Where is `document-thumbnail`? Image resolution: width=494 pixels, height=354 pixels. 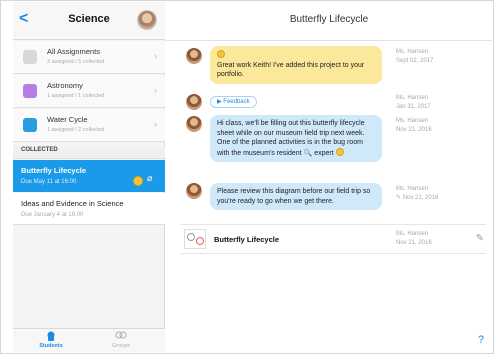 document-thumbnail is located at coordinates (195, 239).